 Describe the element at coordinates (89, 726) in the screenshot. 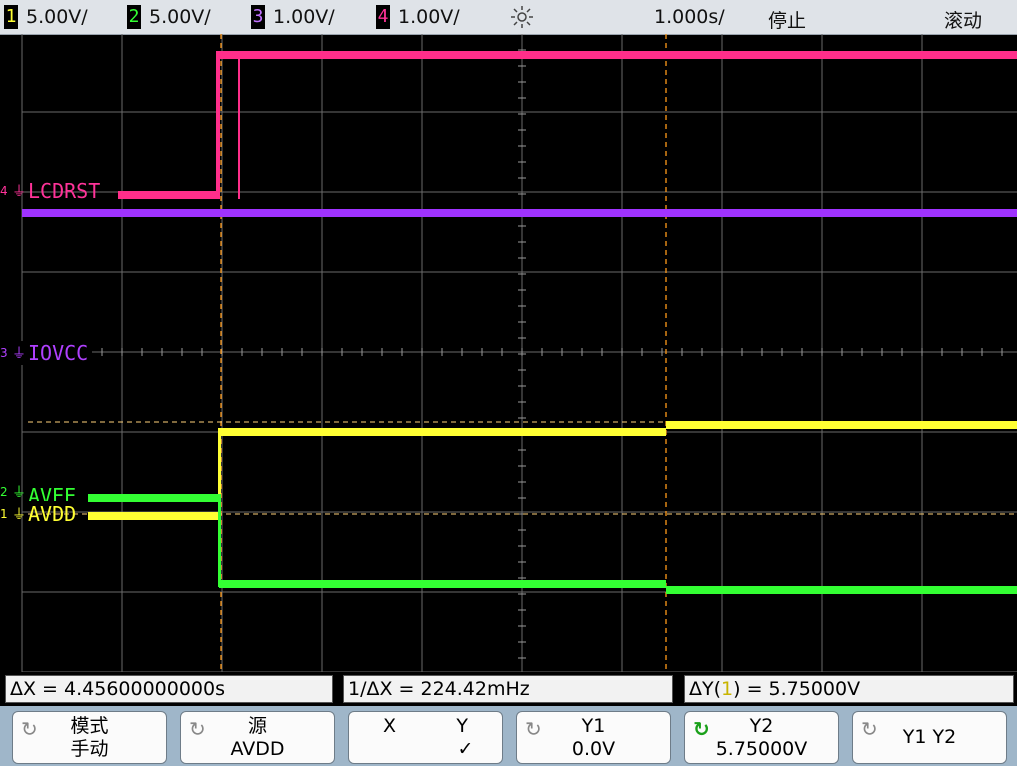

I see `softkey-mode-title: 模式` at that location.